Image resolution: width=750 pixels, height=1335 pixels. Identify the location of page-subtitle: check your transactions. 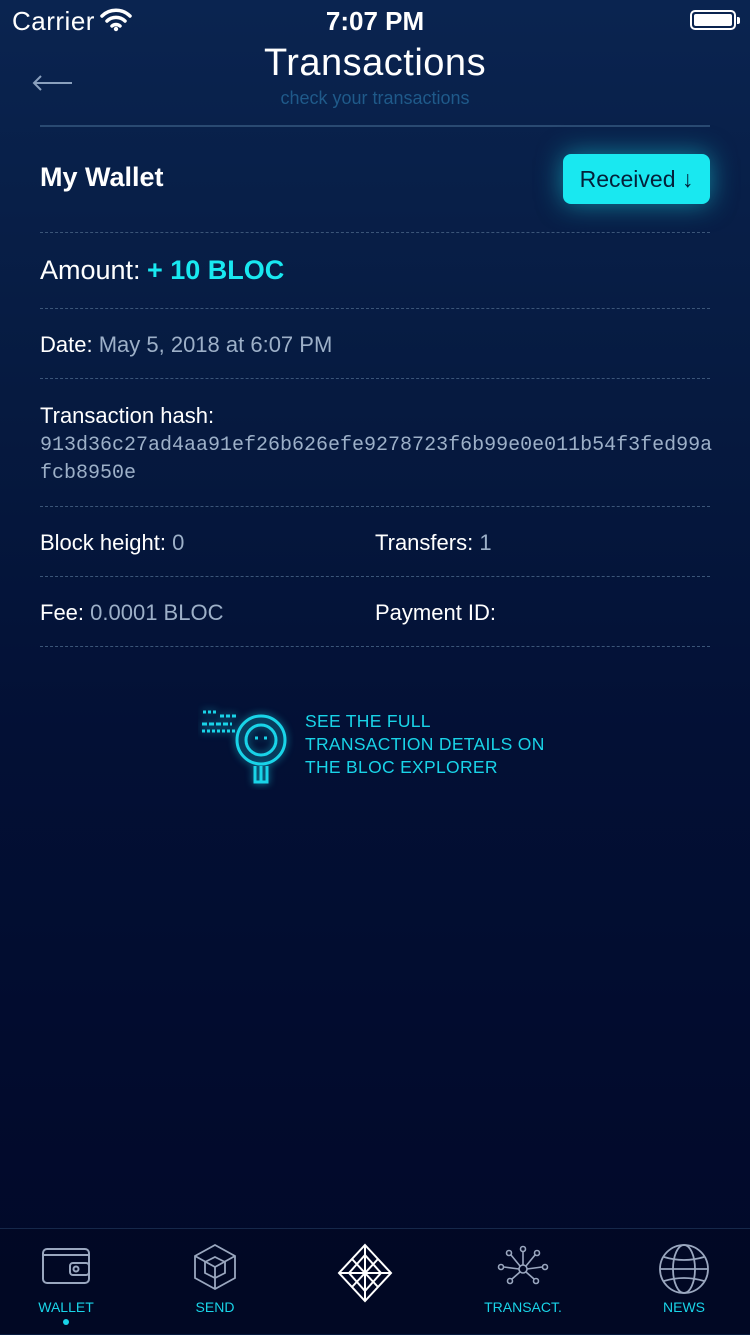
(375, 98).